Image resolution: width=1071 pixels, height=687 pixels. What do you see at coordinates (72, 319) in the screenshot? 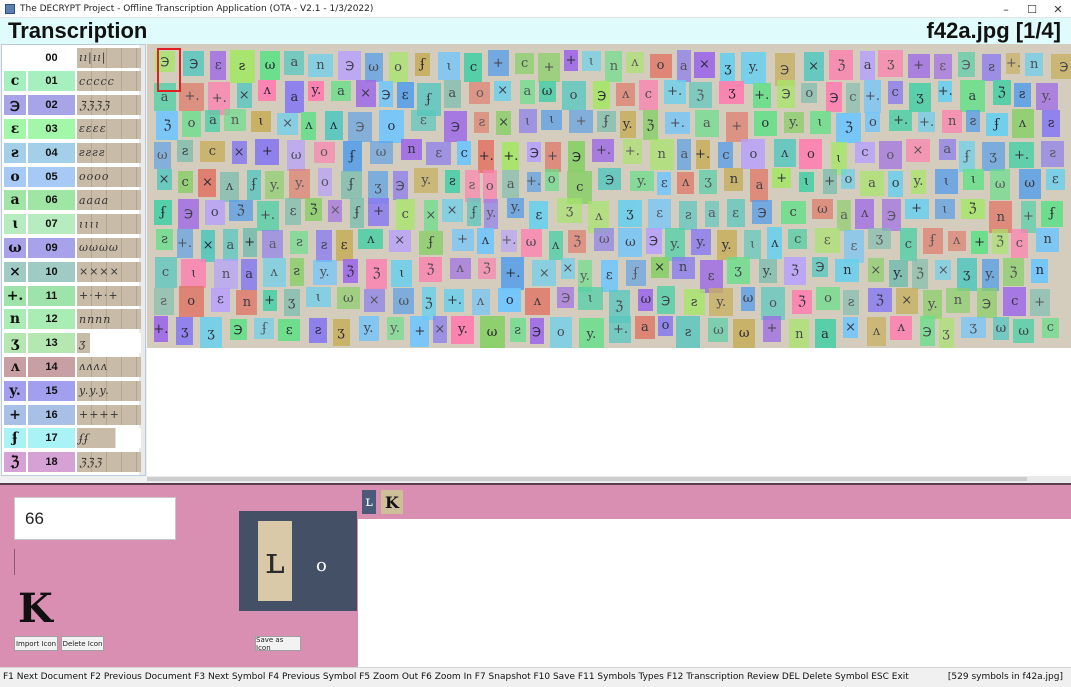
I see `symbol-row: n 12 nnnn` at bounding box center [72, 319].